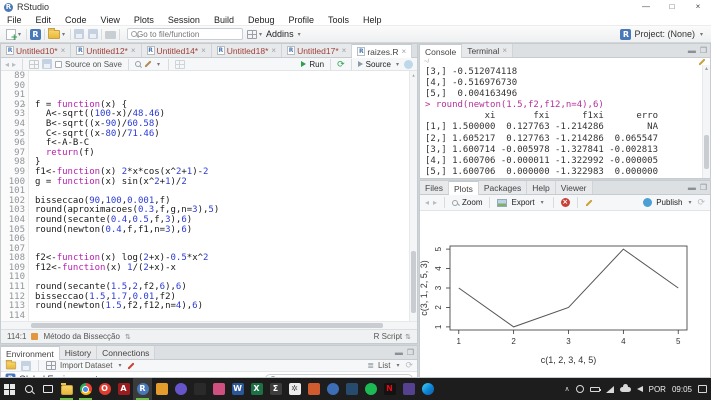 This screenshot has width=711, height=400. Describe the element at coordinates (275, 389) in the screenshot. I see `sigma-app-icon: Σ` at that location.